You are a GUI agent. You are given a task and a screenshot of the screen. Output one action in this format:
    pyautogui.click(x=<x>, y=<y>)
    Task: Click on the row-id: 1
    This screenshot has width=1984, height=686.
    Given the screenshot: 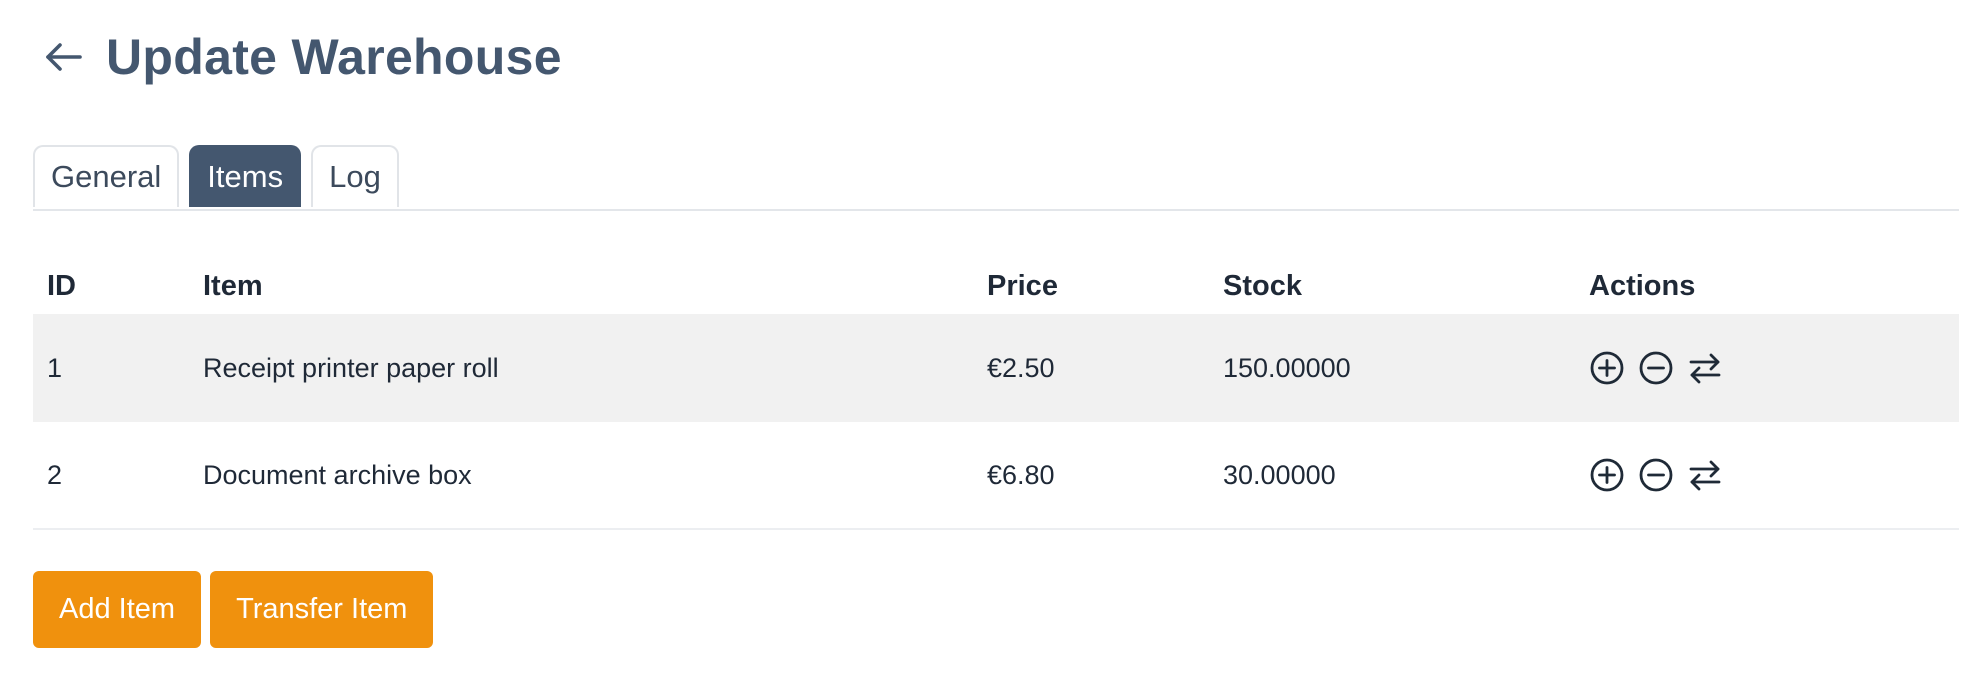 What is the action you would take?
    pyautogui.click(x=55, y=367)
    